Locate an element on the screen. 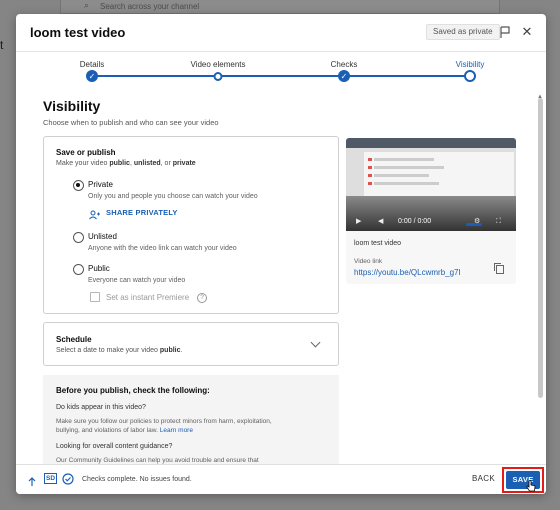  instant-premiere-label: Set as instant Premiere is located at coordinates (147, 297).